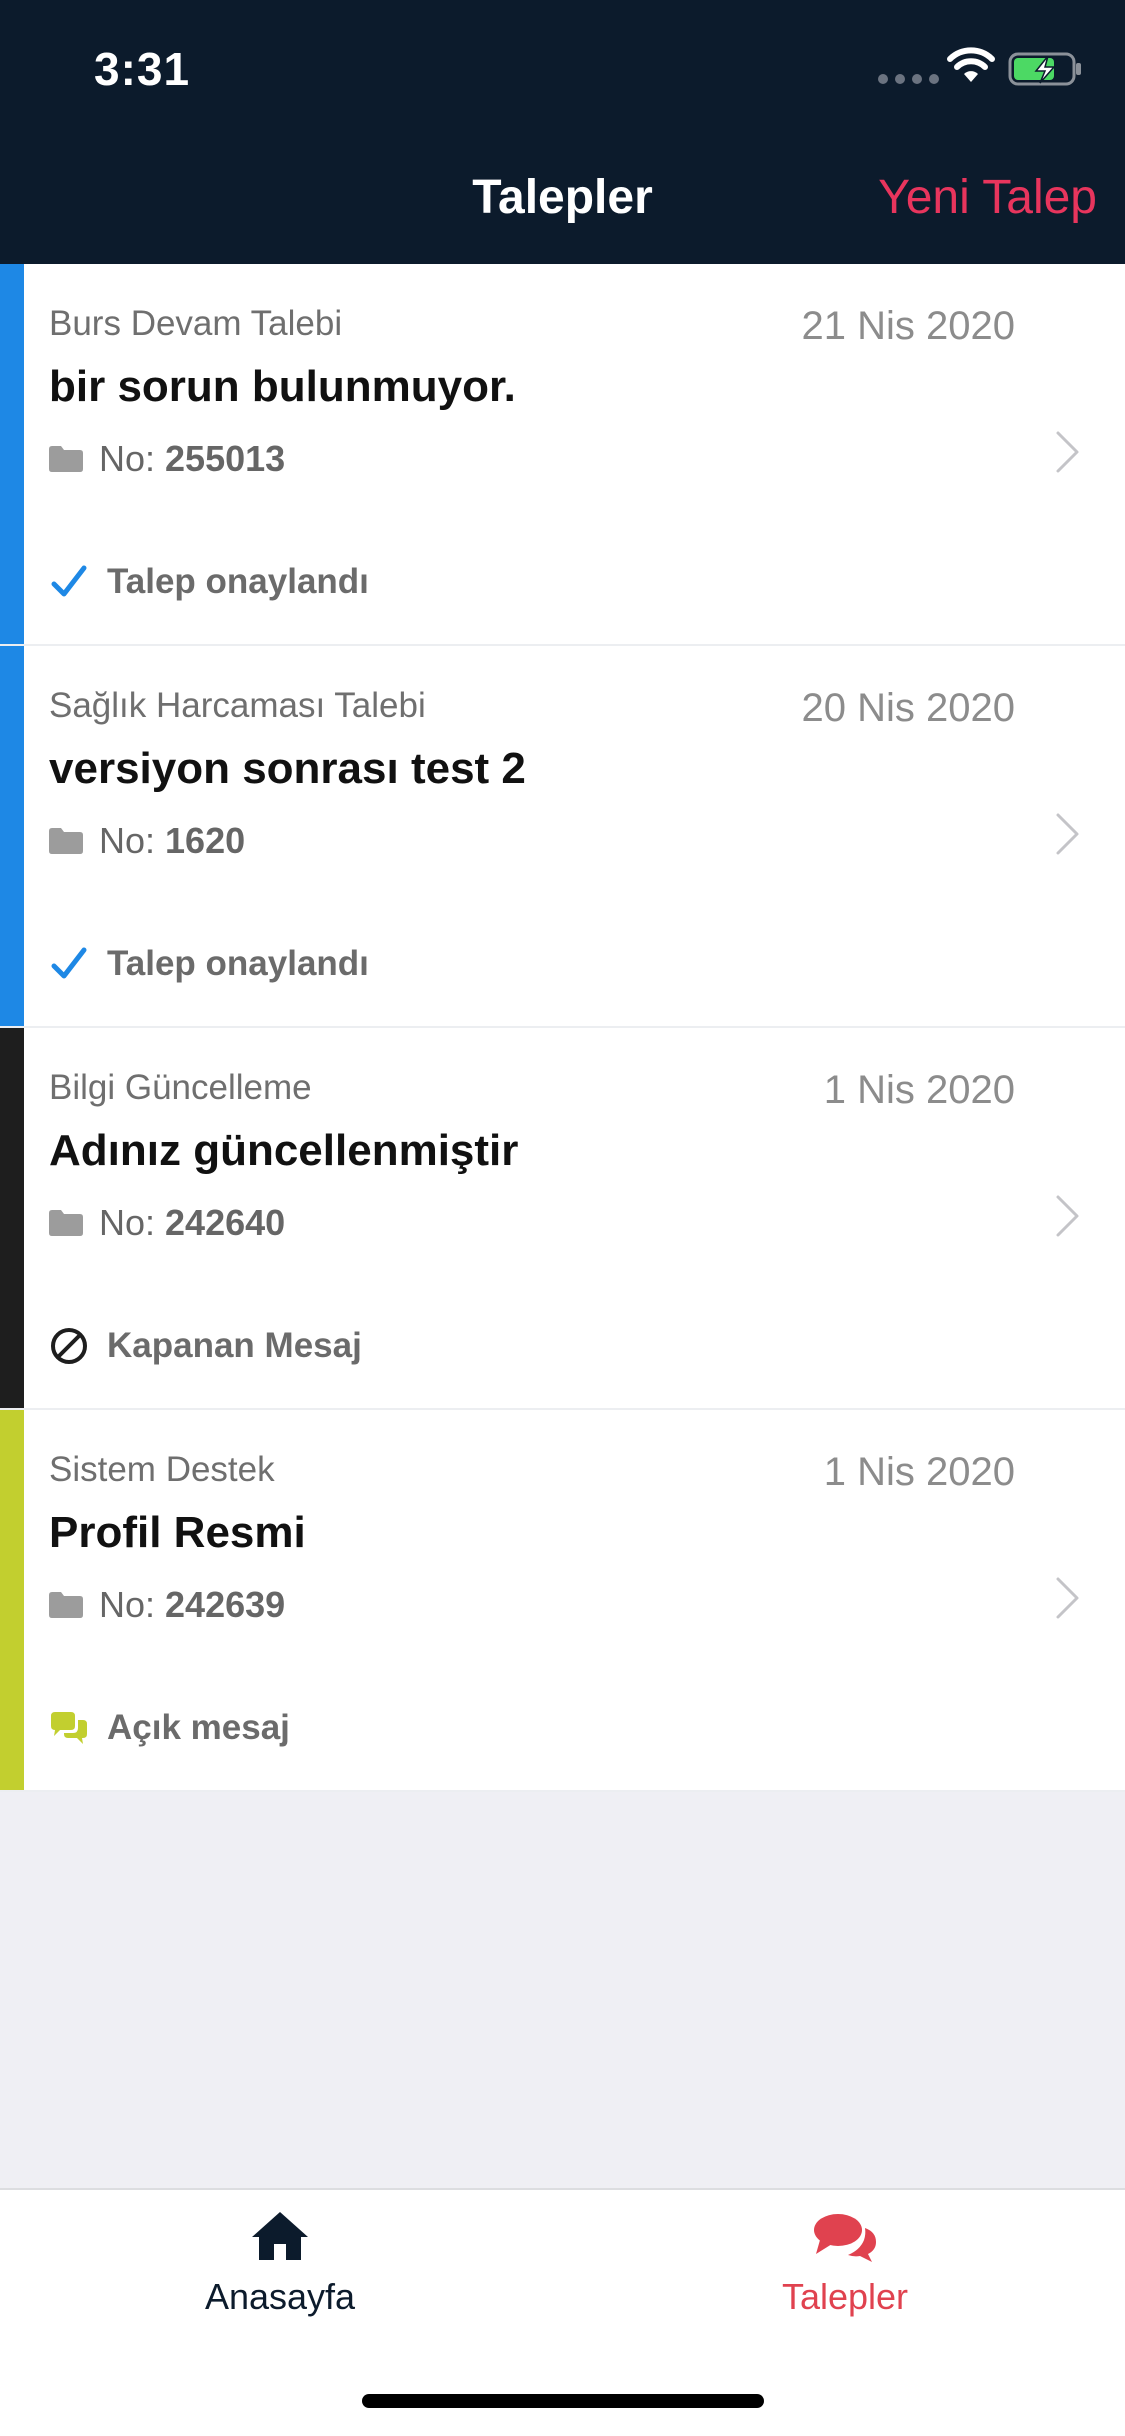  What do you see at coordinates (167, 459) in the screenshot?
I see `request-number: No: 255013` at bounding box center [167, 459].